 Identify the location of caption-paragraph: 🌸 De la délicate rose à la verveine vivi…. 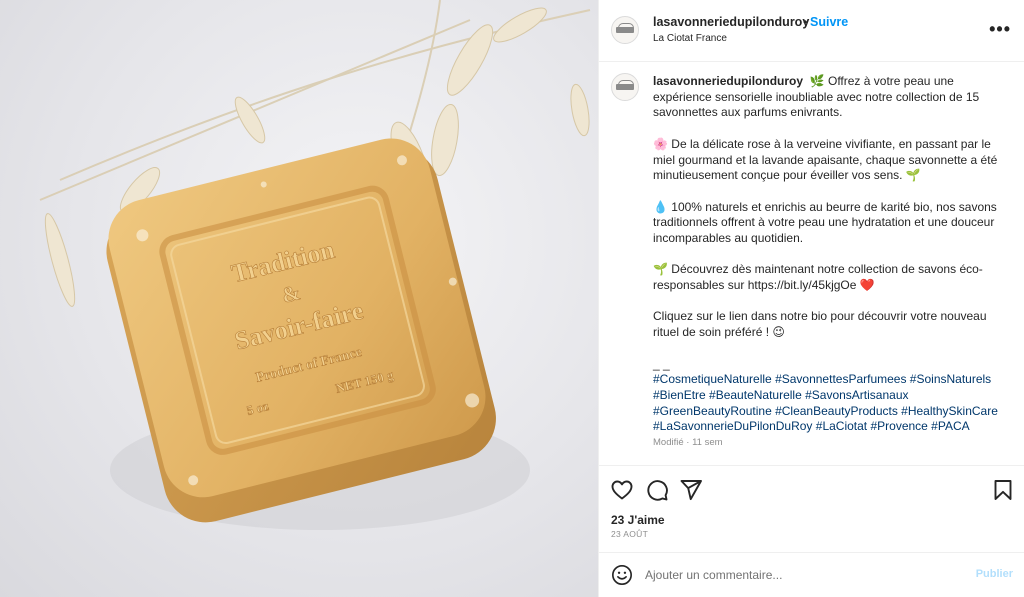
(825, 159).